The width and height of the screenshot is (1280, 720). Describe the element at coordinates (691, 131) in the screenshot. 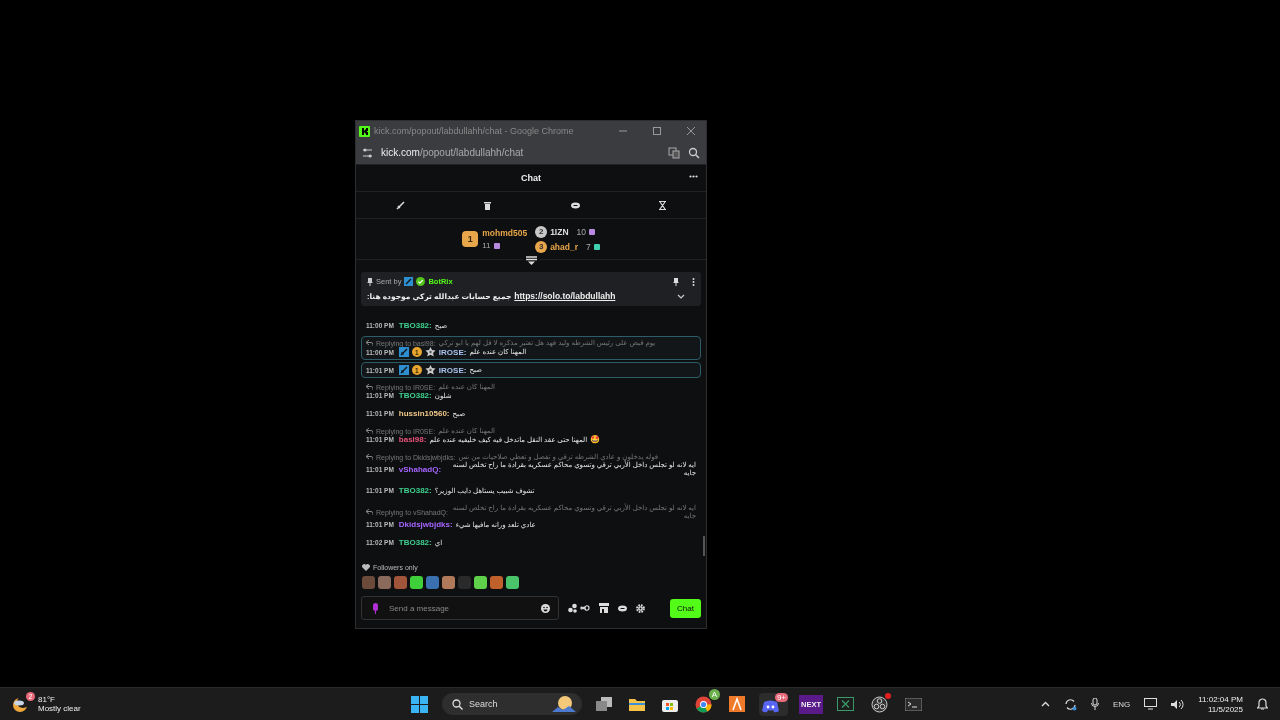

I see `close-icon` at that location.